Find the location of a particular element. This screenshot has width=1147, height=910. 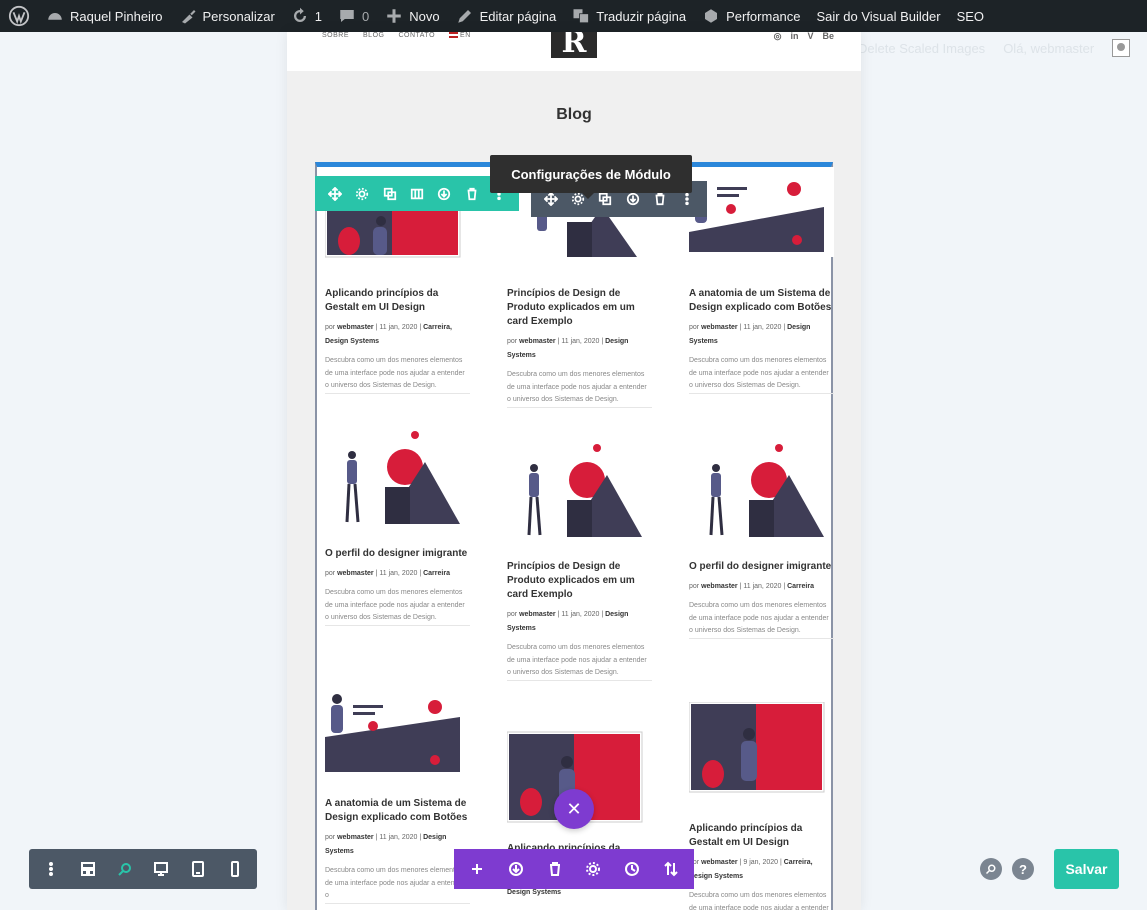

wireframe-view-icon is located at coordinates (88, 869).